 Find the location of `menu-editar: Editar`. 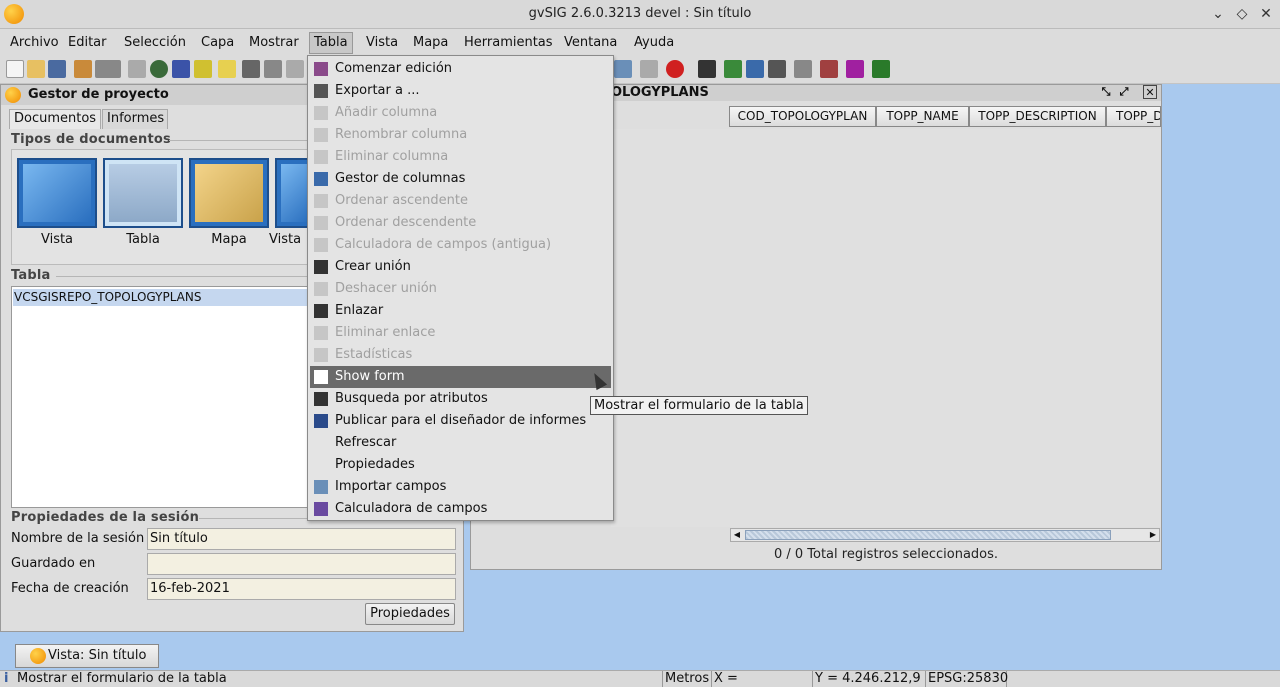

menu-editar: Editar is located at coordinates (87, 43).